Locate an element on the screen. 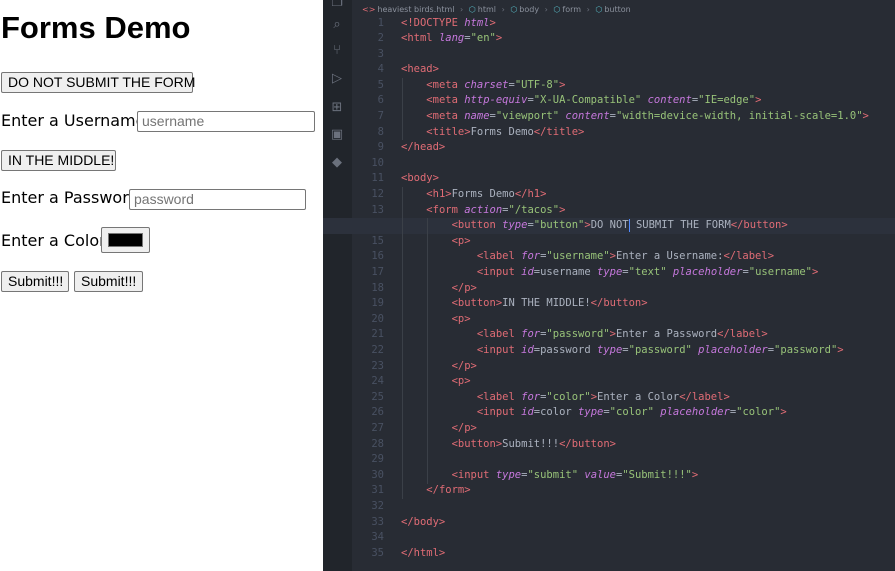 The image size is (895, 571). code-token: "submit" is located at coordinates (553, 474).